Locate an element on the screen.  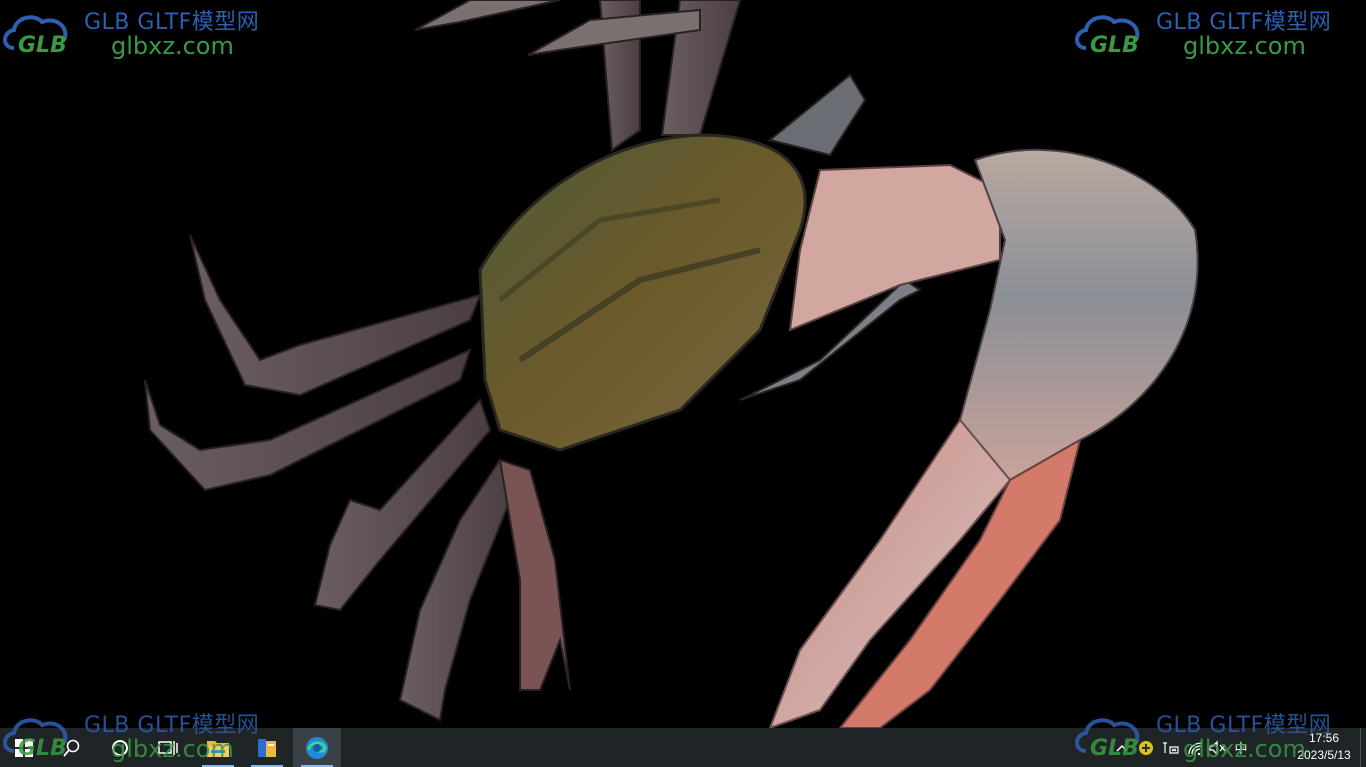
clock-time: 17:56 is located at coordinates (1324, 738).